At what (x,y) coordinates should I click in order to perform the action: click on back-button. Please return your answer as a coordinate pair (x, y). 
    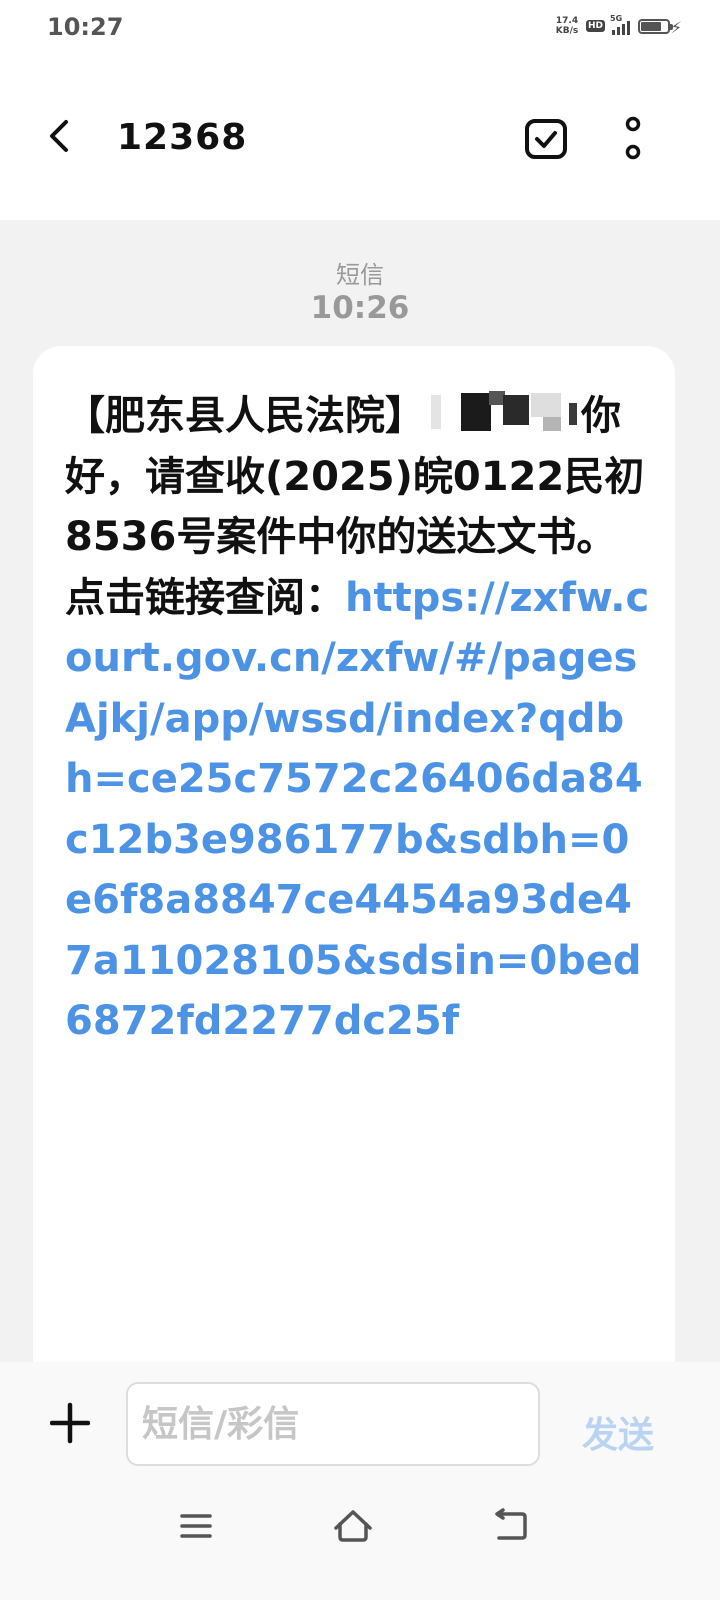
    Looking at the image, I should click on (60, 136).